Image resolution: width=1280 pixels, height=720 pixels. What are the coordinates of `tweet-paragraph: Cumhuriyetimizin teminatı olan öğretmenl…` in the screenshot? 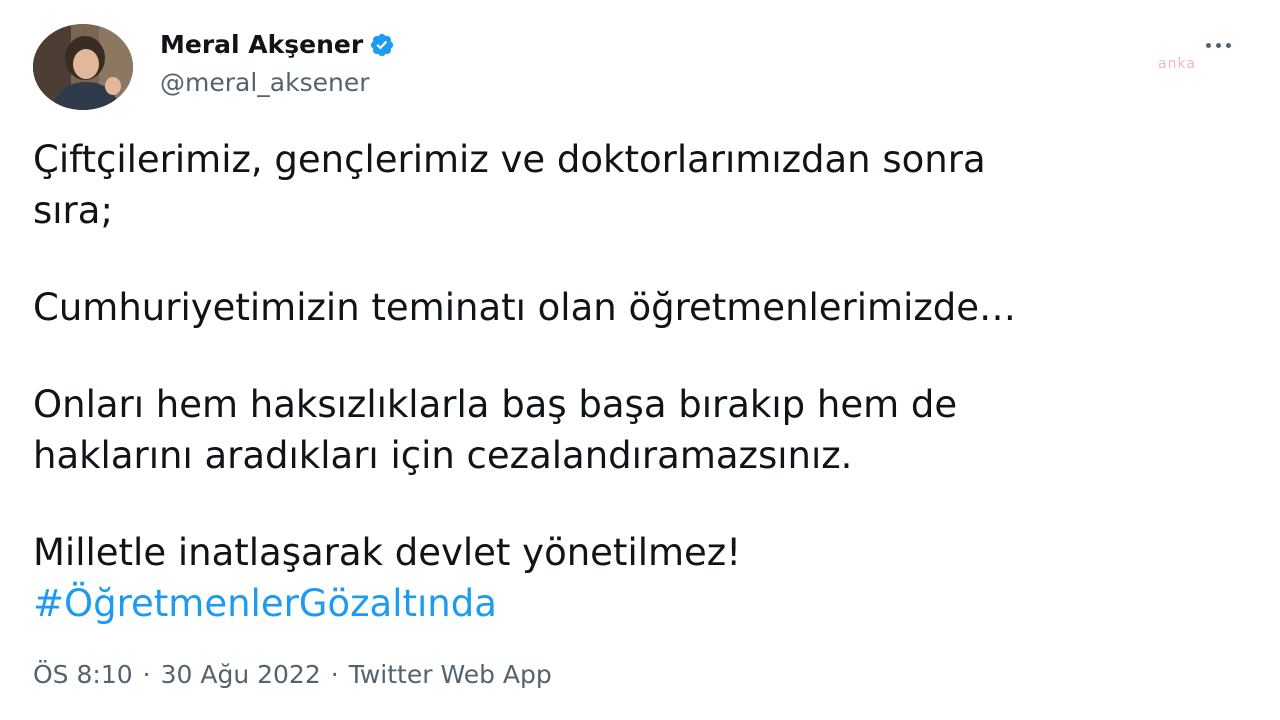 It's located at (633, 307).